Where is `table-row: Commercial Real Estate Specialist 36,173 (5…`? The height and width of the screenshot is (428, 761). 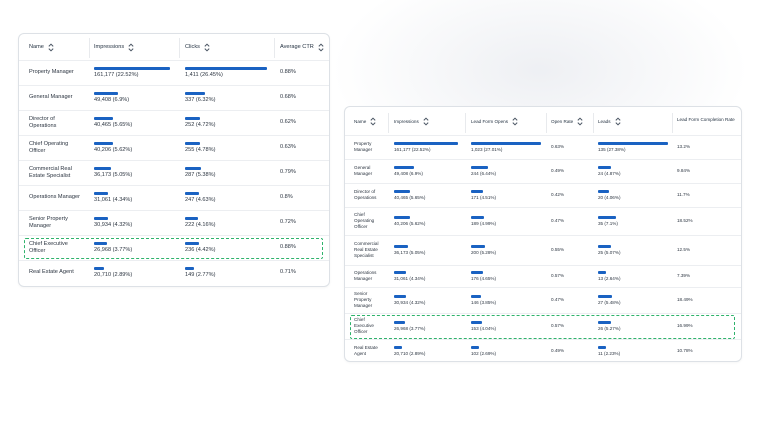 table-row: Commercial Real Estate Specialist 36,173 (5… is located at coordinates (543, 250).